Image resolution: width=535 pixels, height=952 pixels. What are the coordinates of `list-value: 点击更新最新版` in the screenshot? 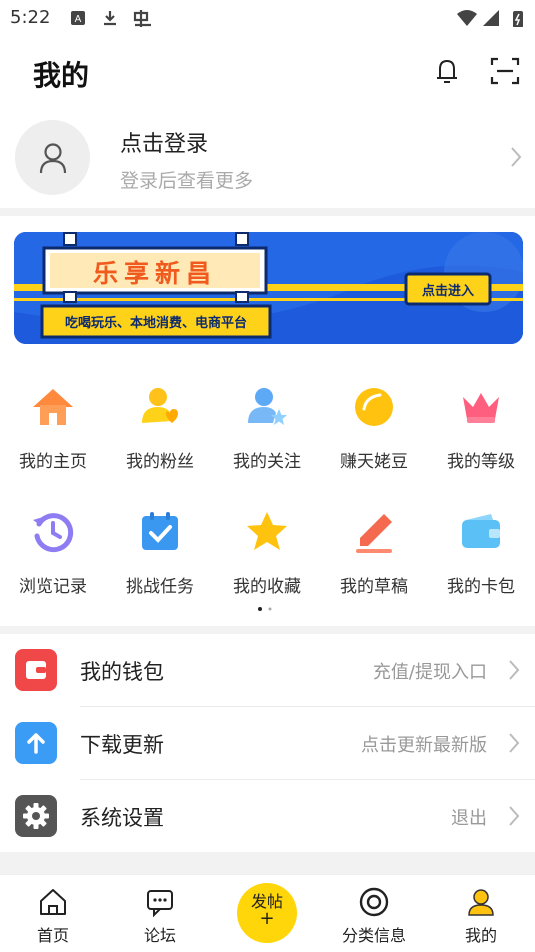 It's located at (424, 745).